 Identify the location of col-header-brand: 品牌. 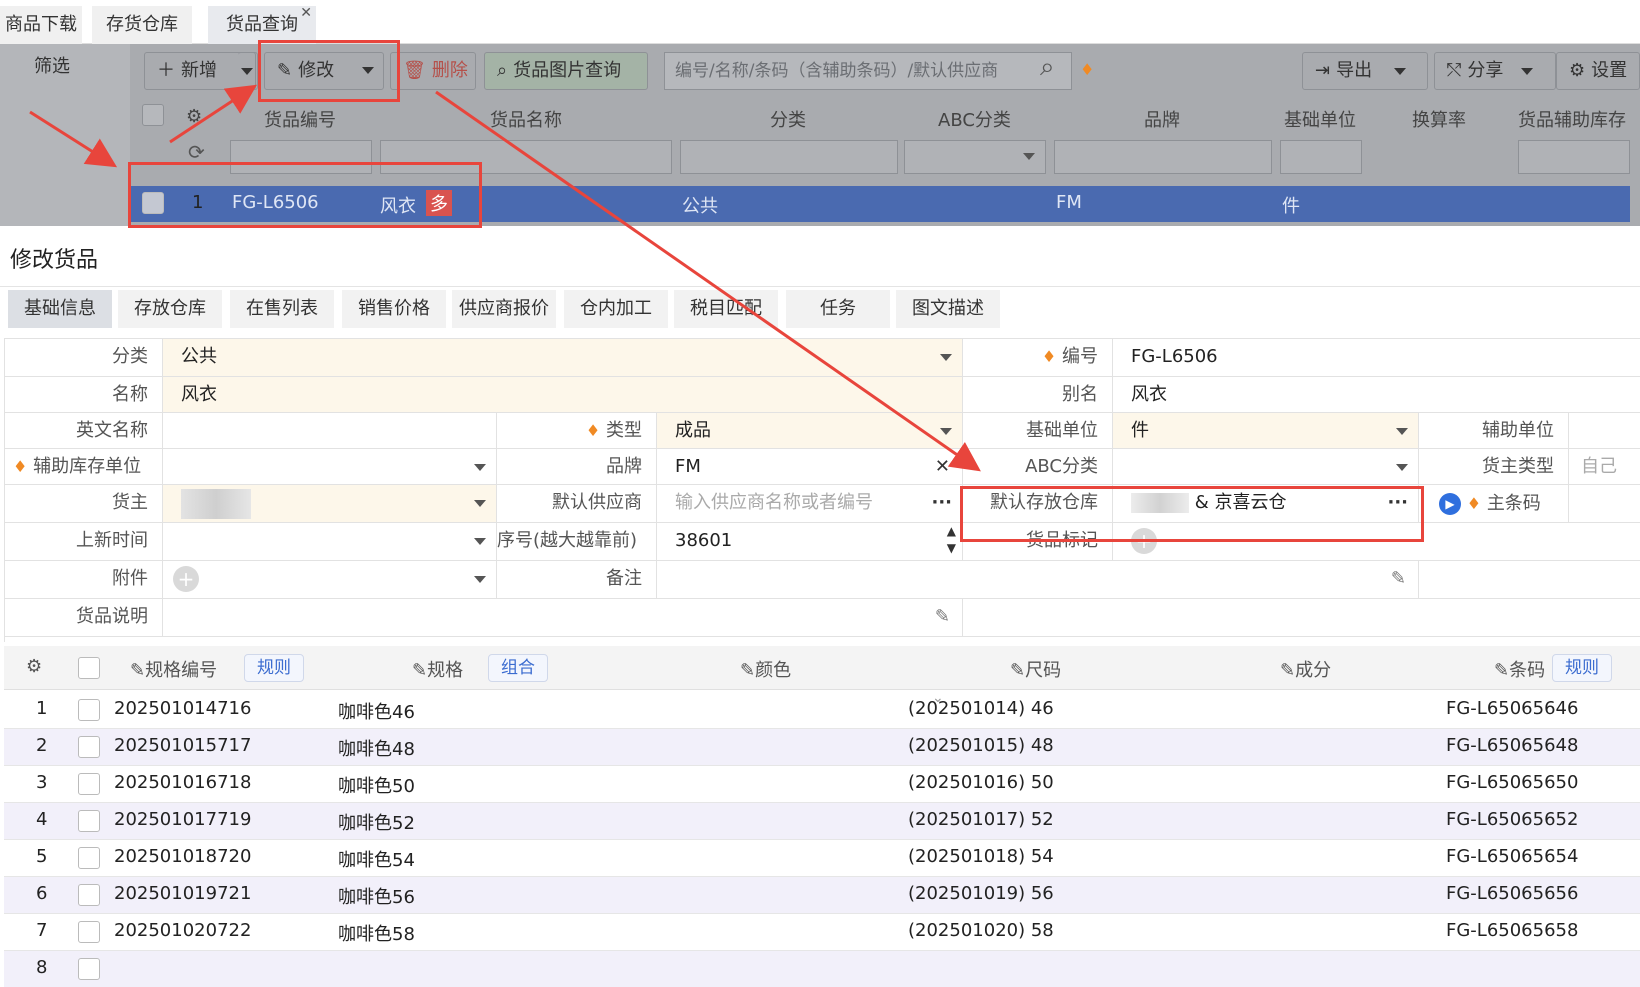
(1162, 119).